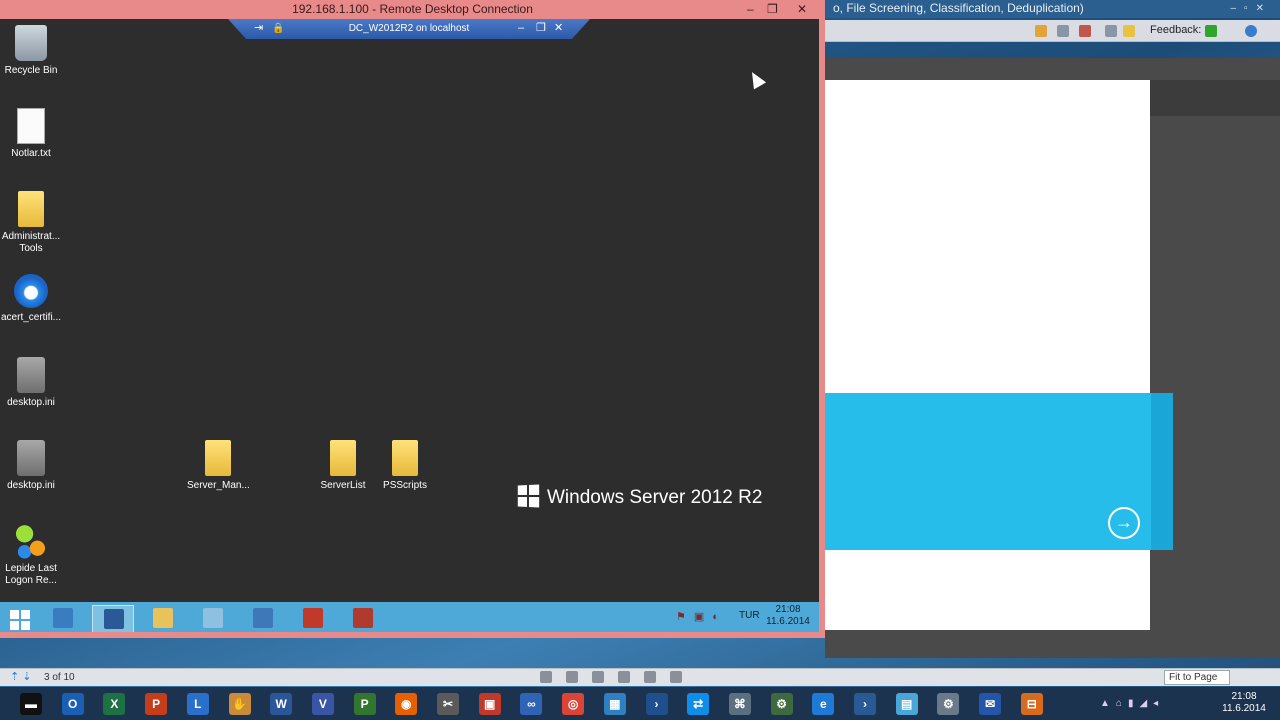 Image resolution: width=1280 pixels, height=720 pixels. Describe the element at coordinates (1251, 31) in the screenshot. I see `help-icon` at that location.